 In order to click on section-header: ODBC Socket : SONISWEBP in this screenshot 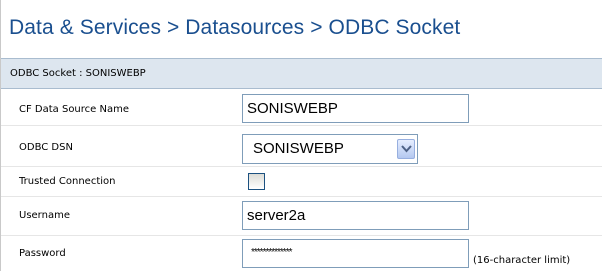, I will do `click(301, 73)`.